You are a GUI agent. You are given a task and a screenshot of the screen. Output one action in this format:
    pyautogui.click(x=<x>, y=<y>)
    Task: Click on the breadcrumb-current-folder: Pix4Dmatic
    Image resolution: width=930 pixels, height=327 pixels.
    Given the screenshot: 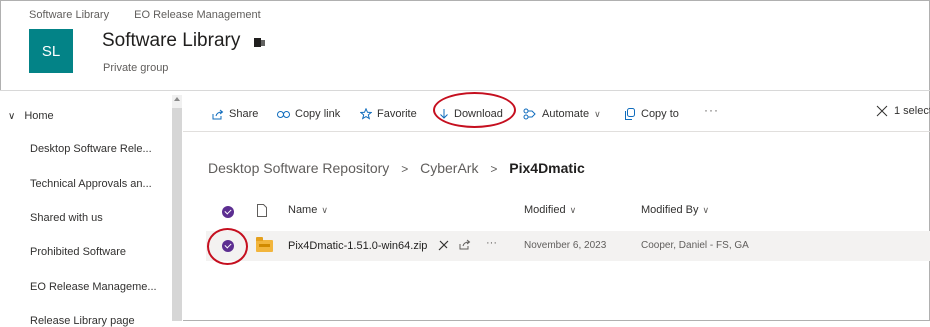 What is the action you would take?
    pyautogui.click(x=547, y=168)
    